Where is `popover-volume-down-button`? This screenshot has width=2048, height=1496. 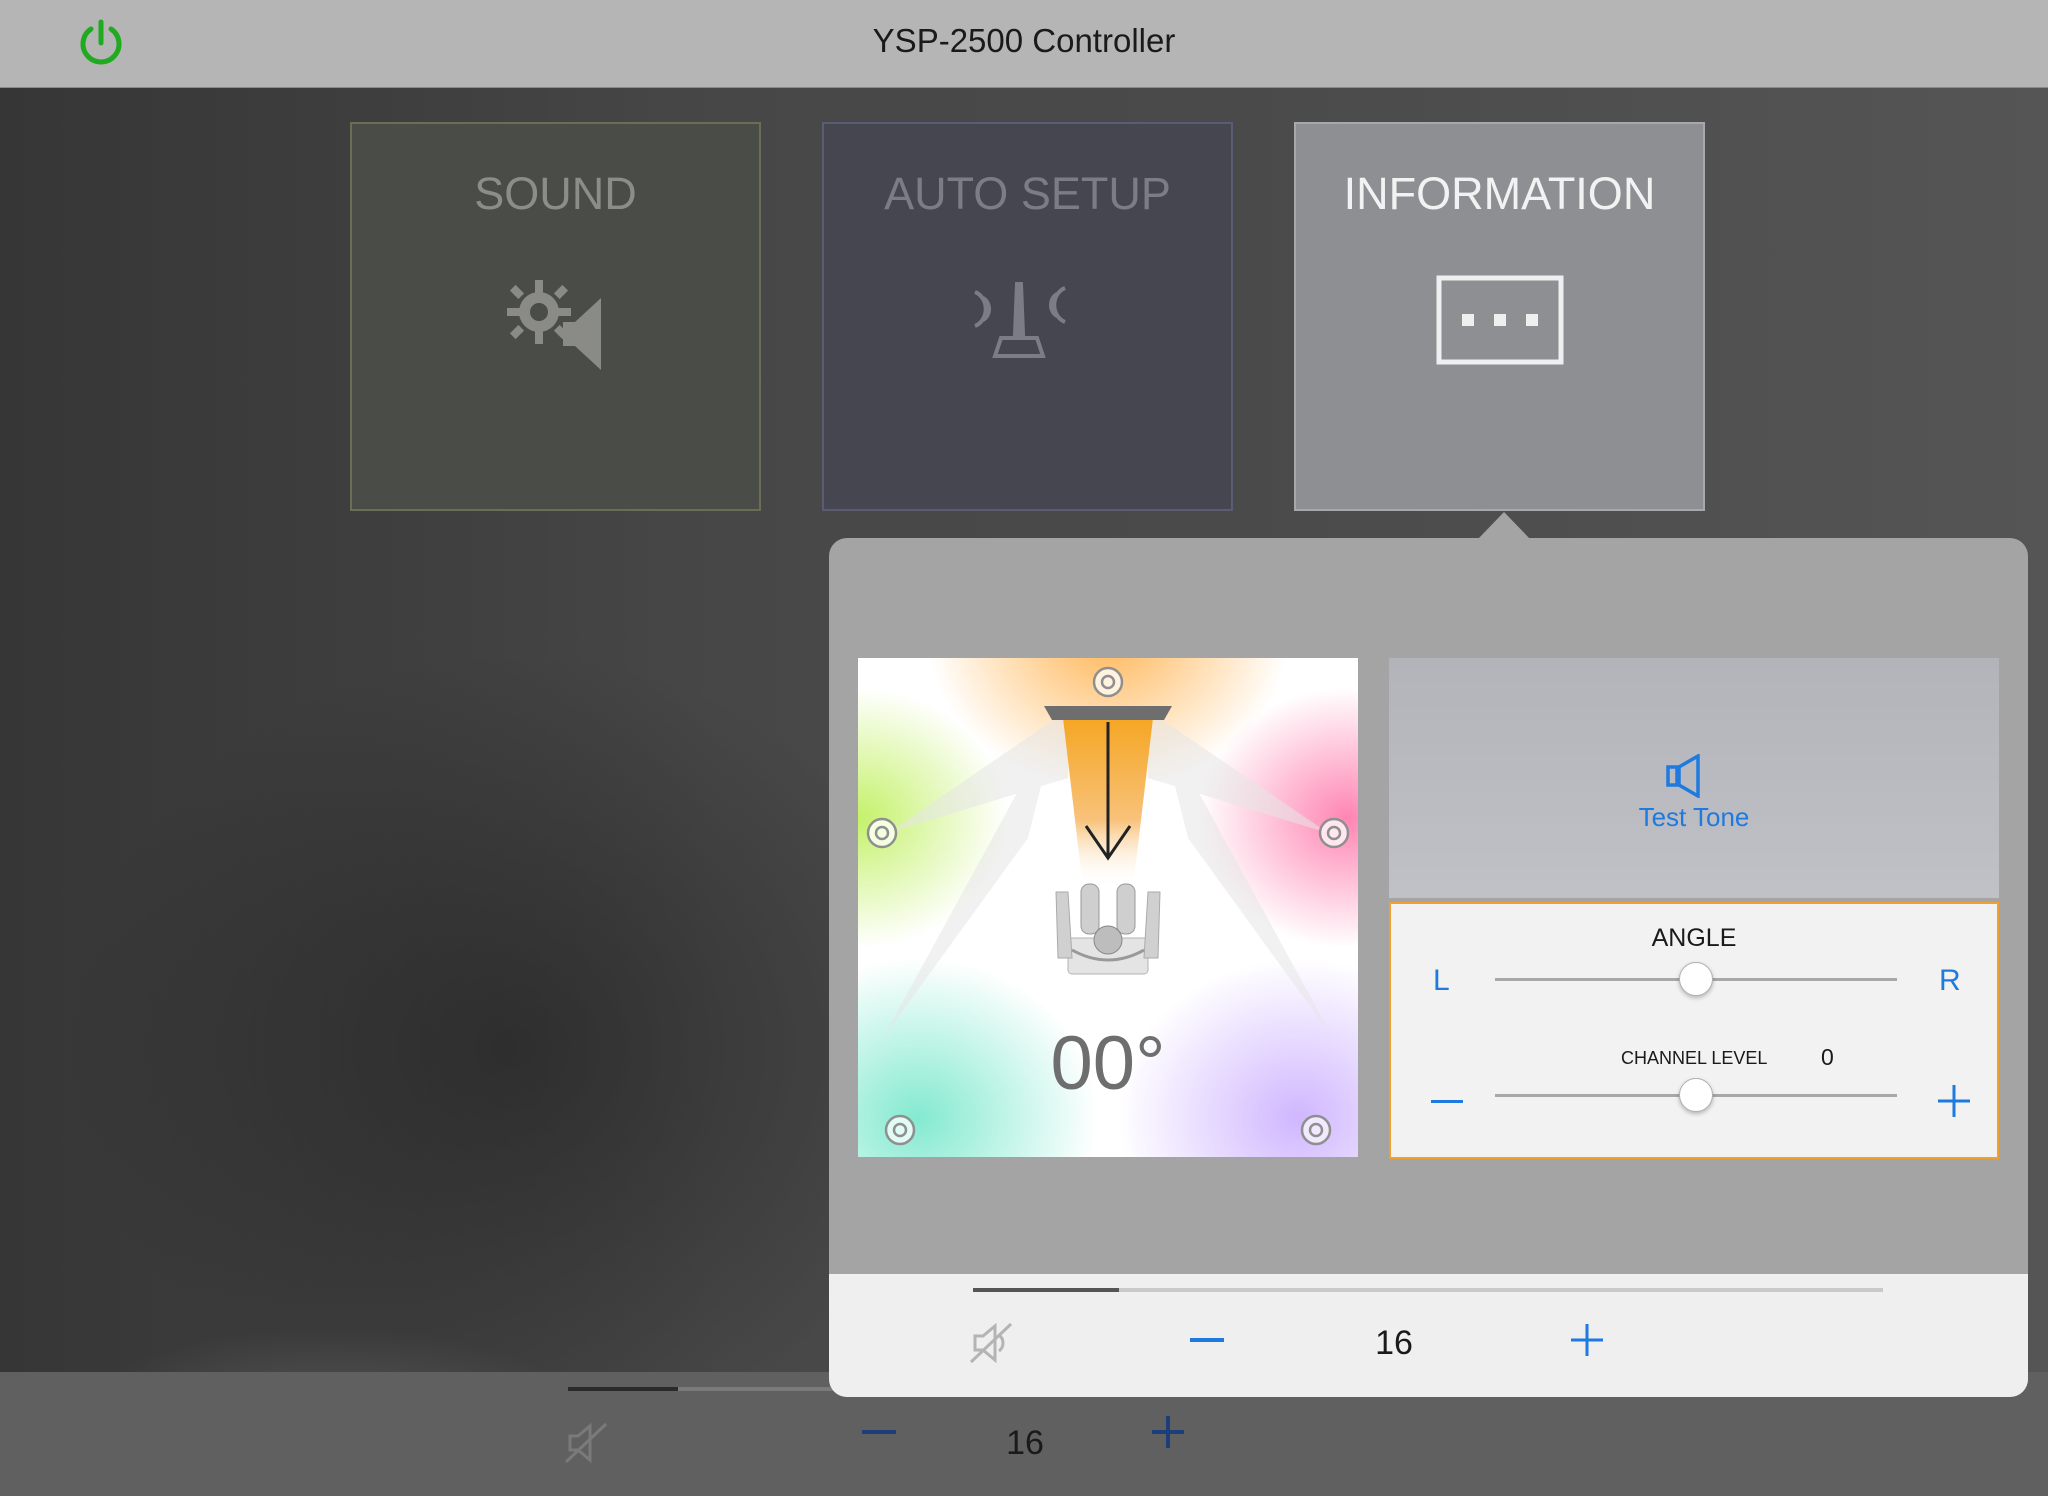 popover-volume-down-button is located at coordinates (1207, 1340).